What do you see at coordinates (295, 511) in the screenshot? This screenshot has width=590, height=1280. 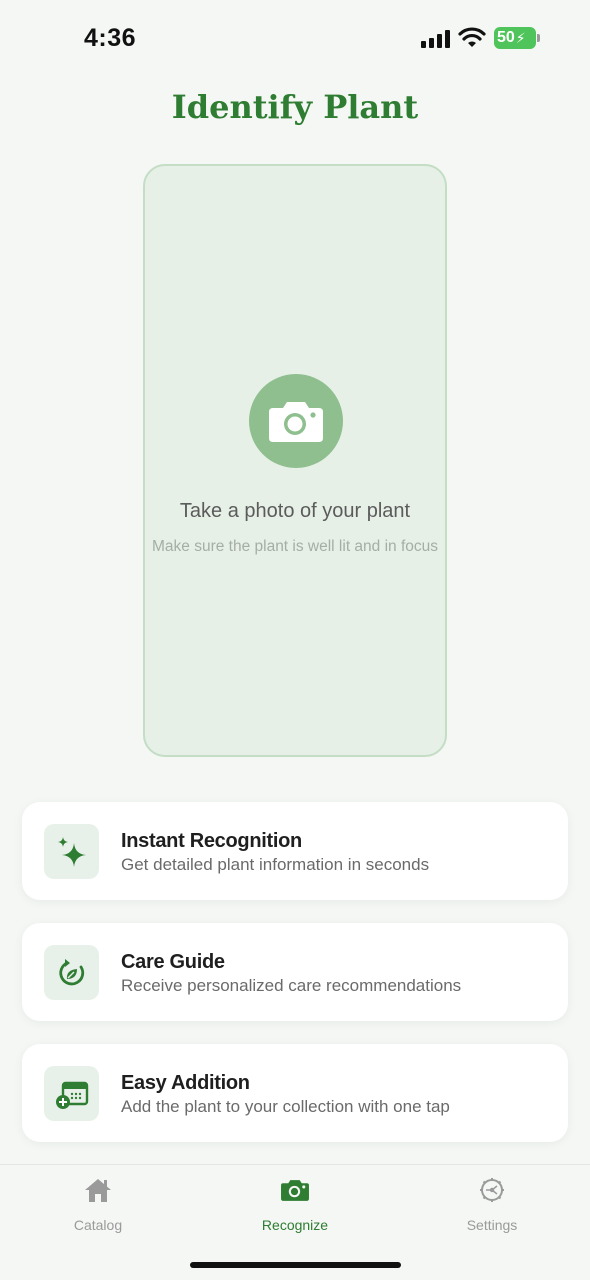 I see `camera-prompt: Take a photo of your plant` at bounding box center [295, 511].